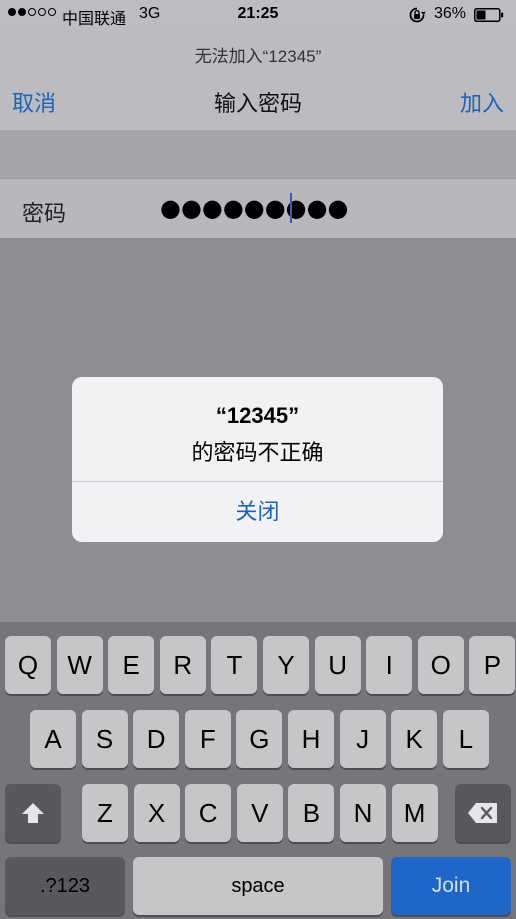  I want to click on join-key: Join, so click(451, 886).